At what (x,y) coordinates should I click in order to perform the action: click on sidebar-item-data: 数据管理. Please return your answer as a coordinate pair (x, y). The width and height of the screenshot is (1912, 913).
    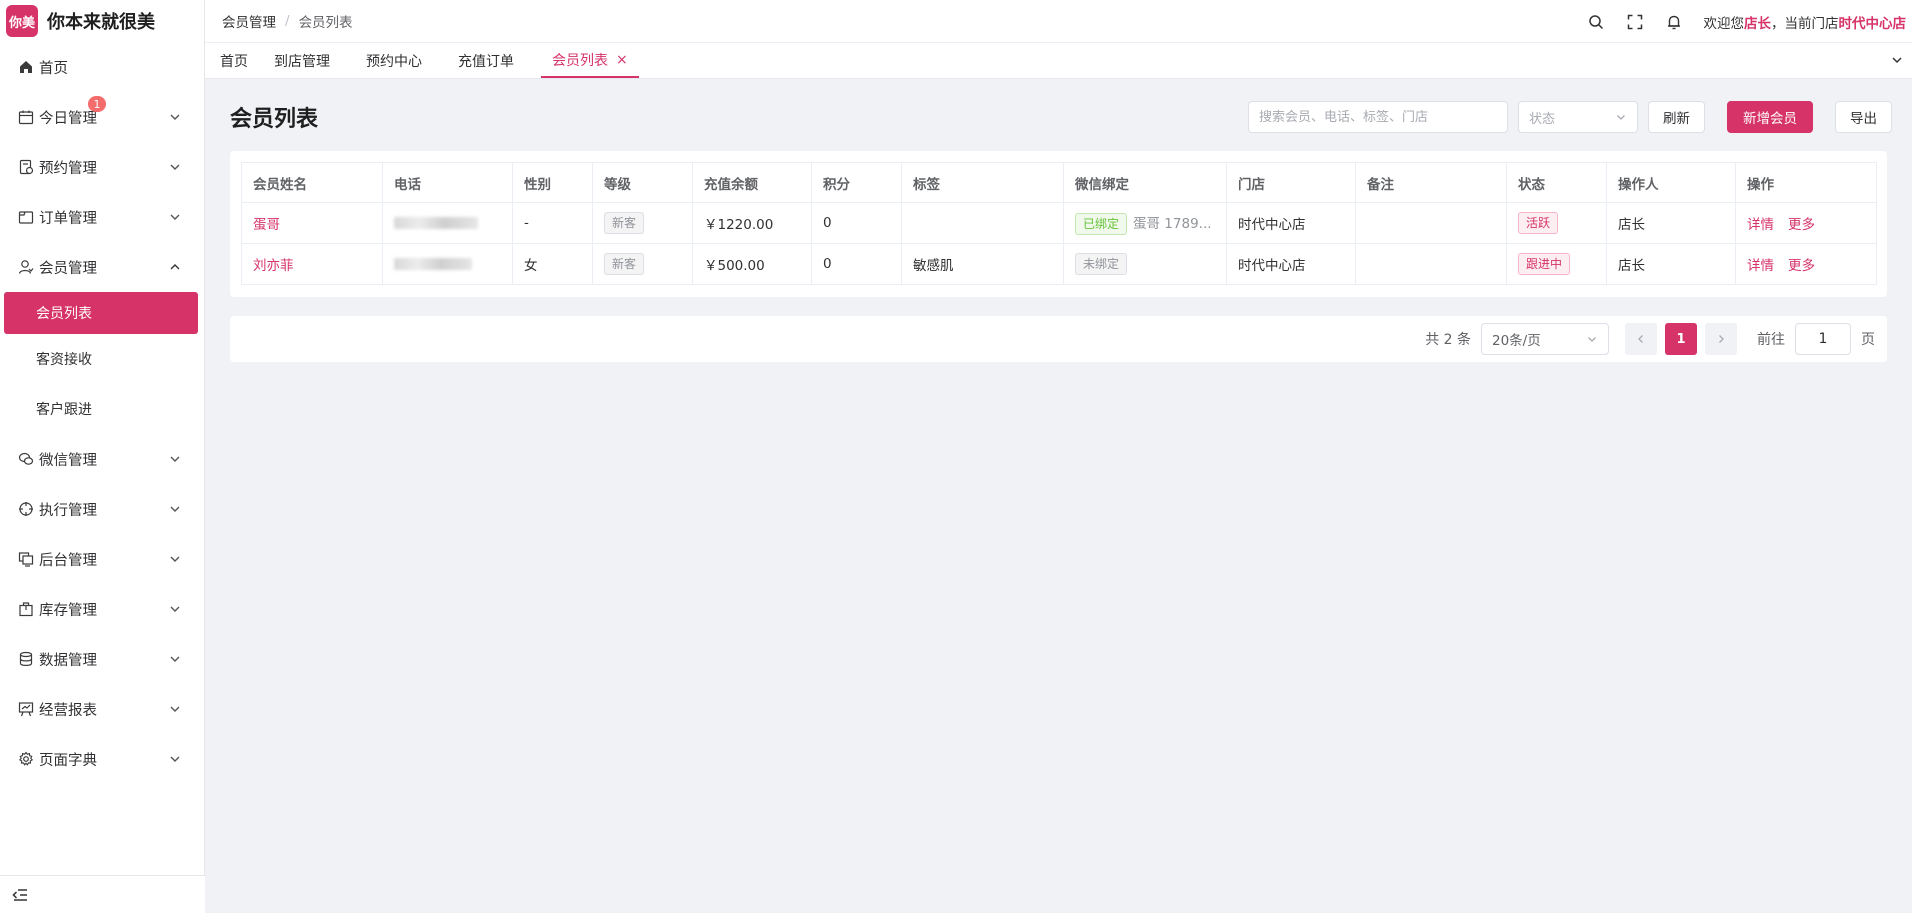
    Looking at the image, I should click on (102, 659).